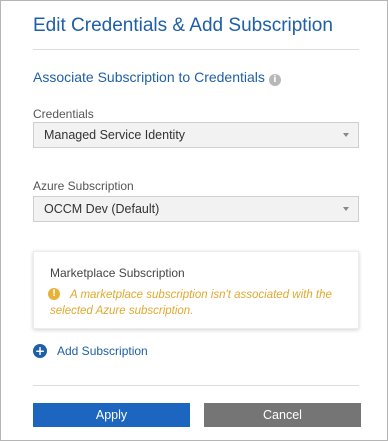 The image size is (388, 441). I want to click on add-subscription-label: Add Subscription, so click(102, 351).